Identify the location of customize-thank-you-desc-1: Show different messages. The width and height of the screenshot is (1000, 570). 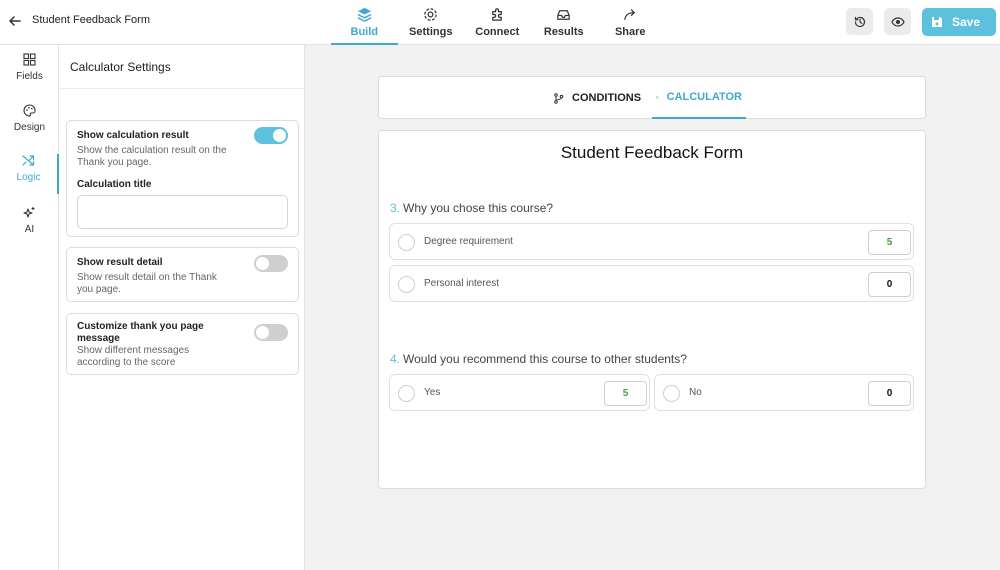
(133, 350).